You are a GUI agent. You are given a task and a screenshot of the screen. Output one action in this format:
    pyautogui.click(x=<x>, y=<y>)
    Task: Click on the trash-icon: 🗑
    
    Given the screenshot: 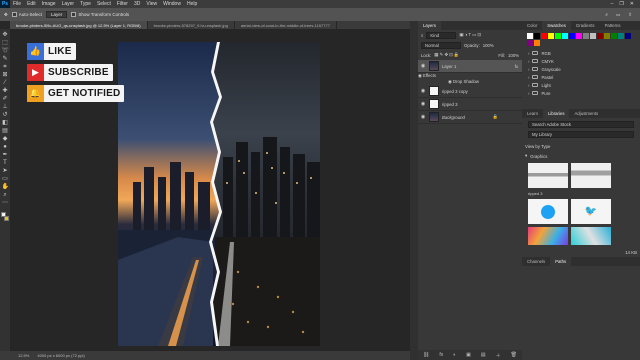 What is the action you would take?
    pyautogui.click(x=514, y=355)
    